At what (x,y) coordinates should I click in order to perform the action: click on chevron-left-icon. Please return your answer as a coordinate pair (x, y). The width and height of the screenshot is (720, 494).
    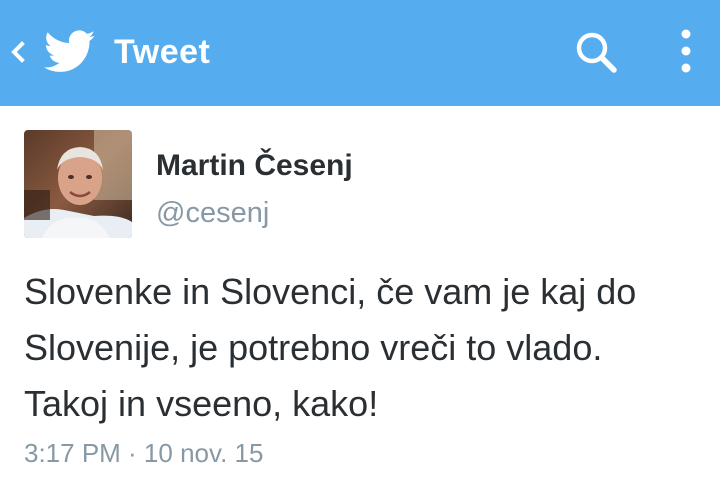
    Looking at the image, I should click on (18, 52).